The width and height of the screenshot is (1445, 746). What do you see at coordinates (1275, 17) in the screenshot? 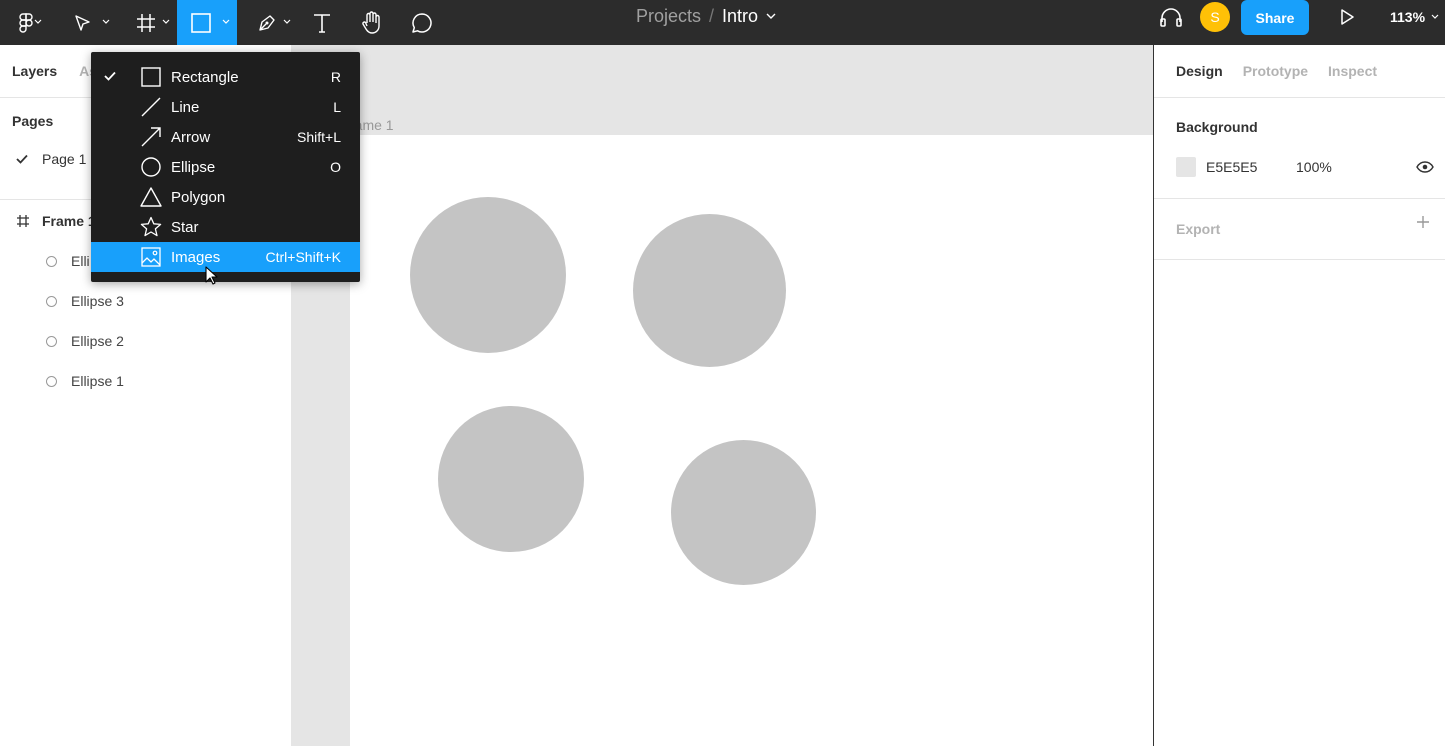
I see `share-button: Share` at bounding box center [1275, 17].